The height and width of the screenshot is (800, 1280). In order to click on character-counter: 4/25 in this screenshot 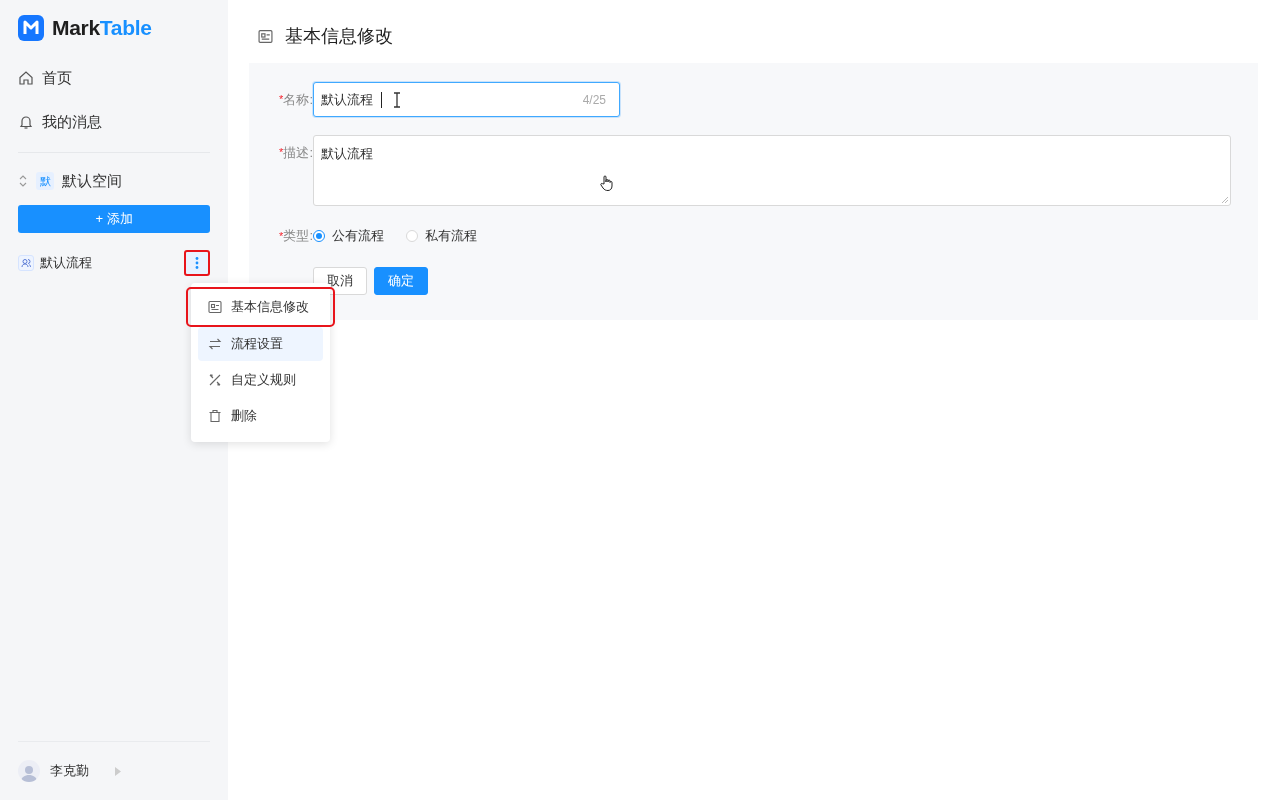, I will do `click(594, 99)`.